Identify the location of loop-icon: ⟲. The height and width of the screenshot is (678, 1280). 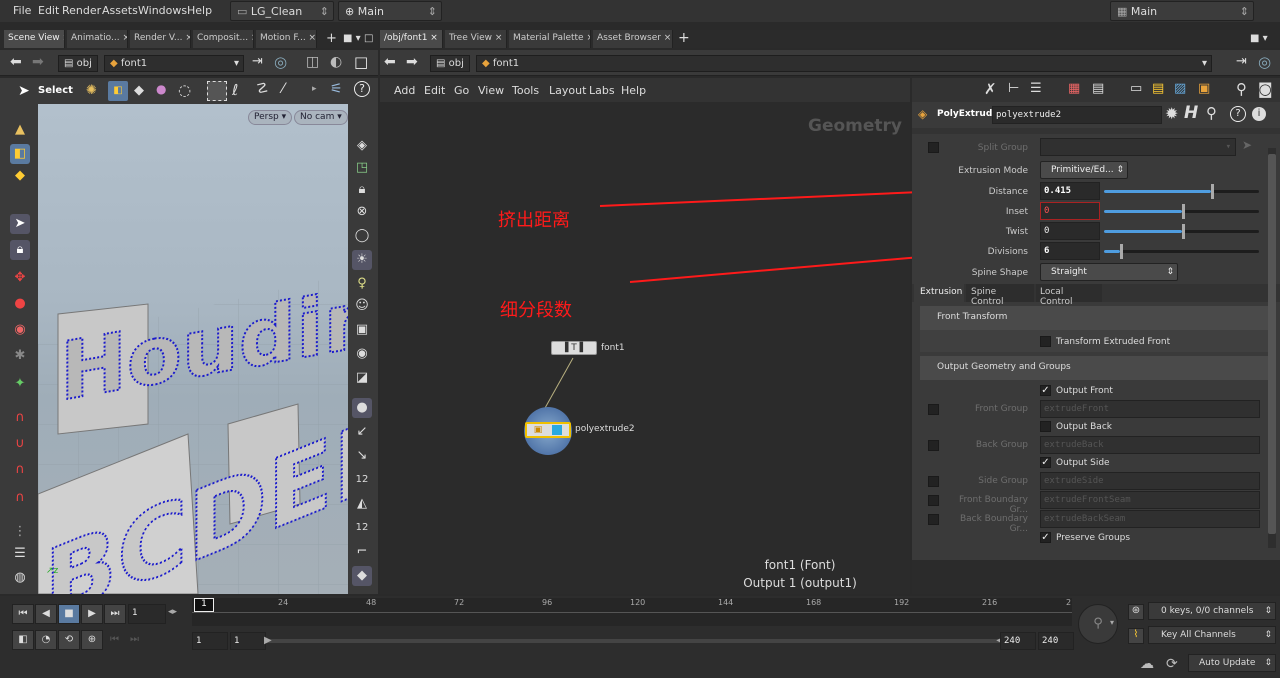
(69, 640).